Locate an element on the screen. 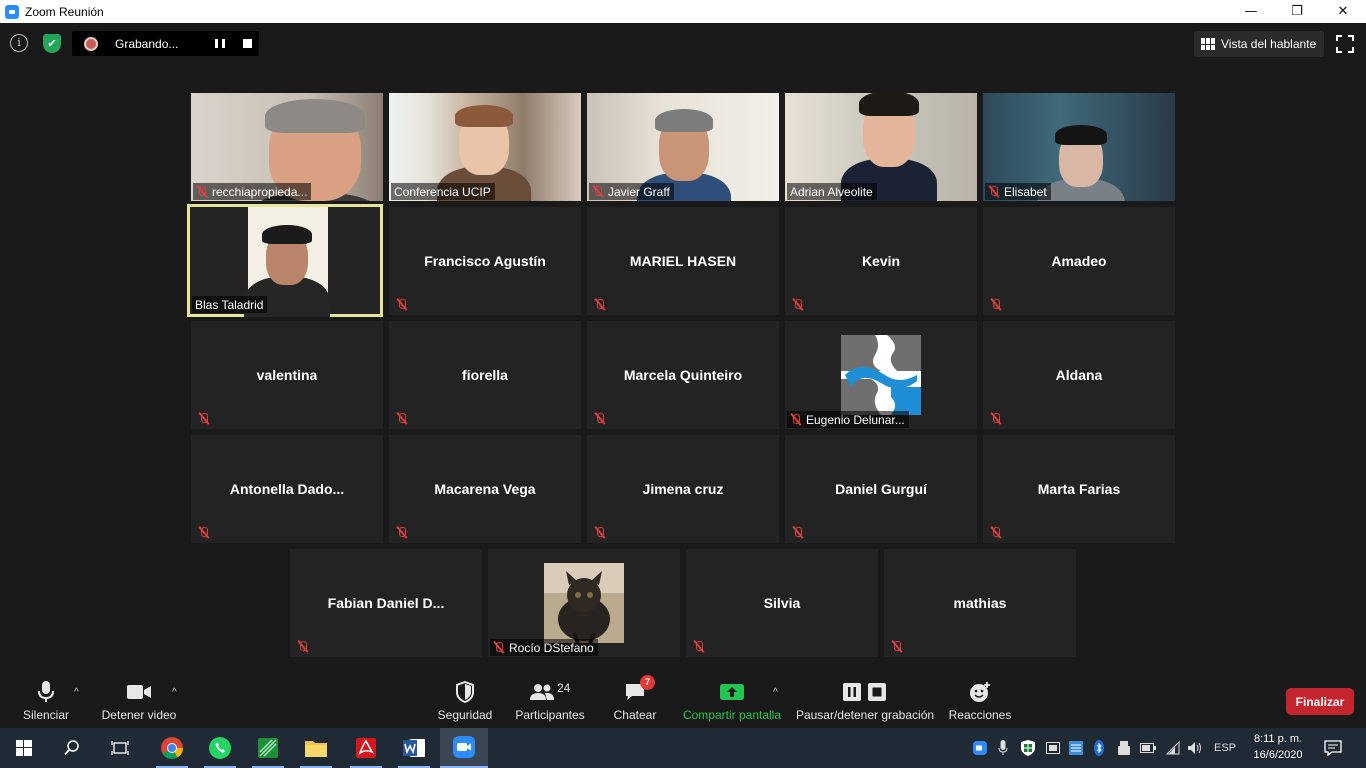 Image resolution: width=1366 pixels, height=768 pixels. meeting-info-icon: i is located at coordinates (19, 43).